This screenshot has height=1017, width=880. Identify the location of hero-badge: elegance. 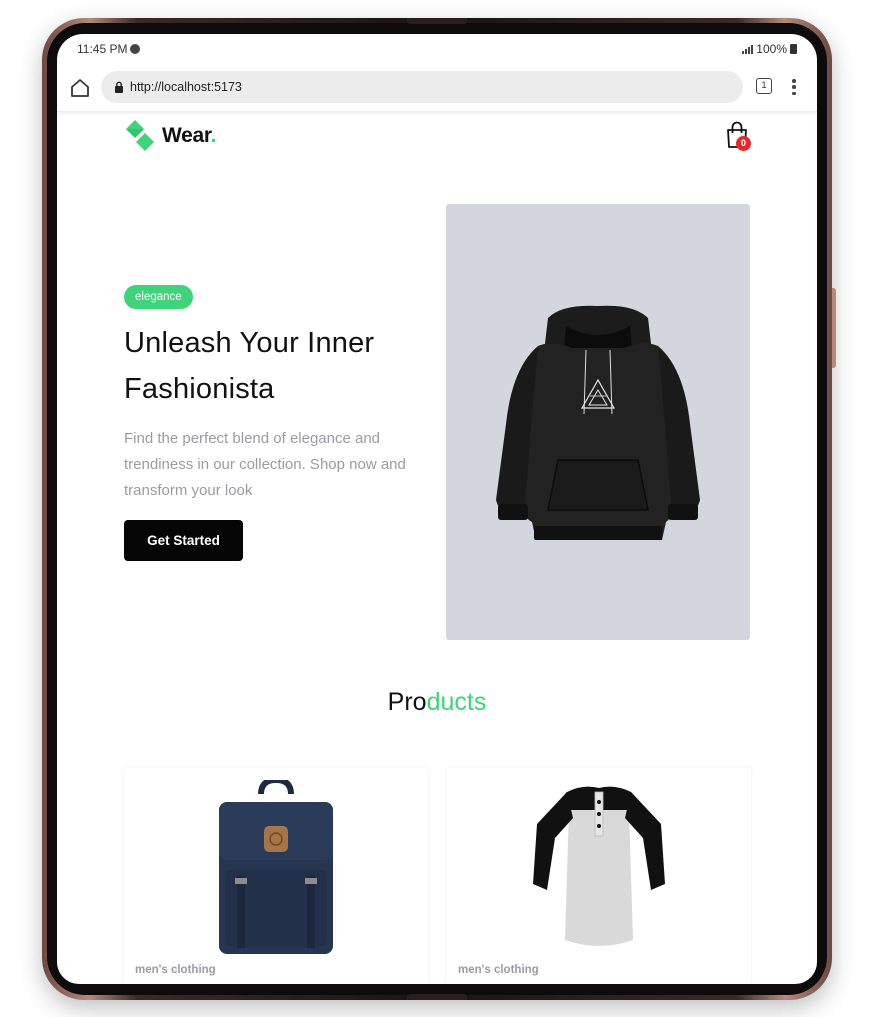
(158, 297).